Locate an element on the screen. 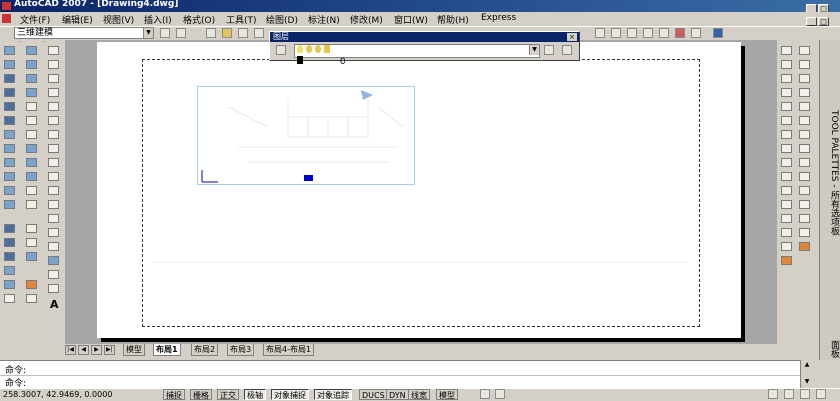 This screenshot has width=840, height=401. planar-surface-icon is located at coordinates (9, 148).